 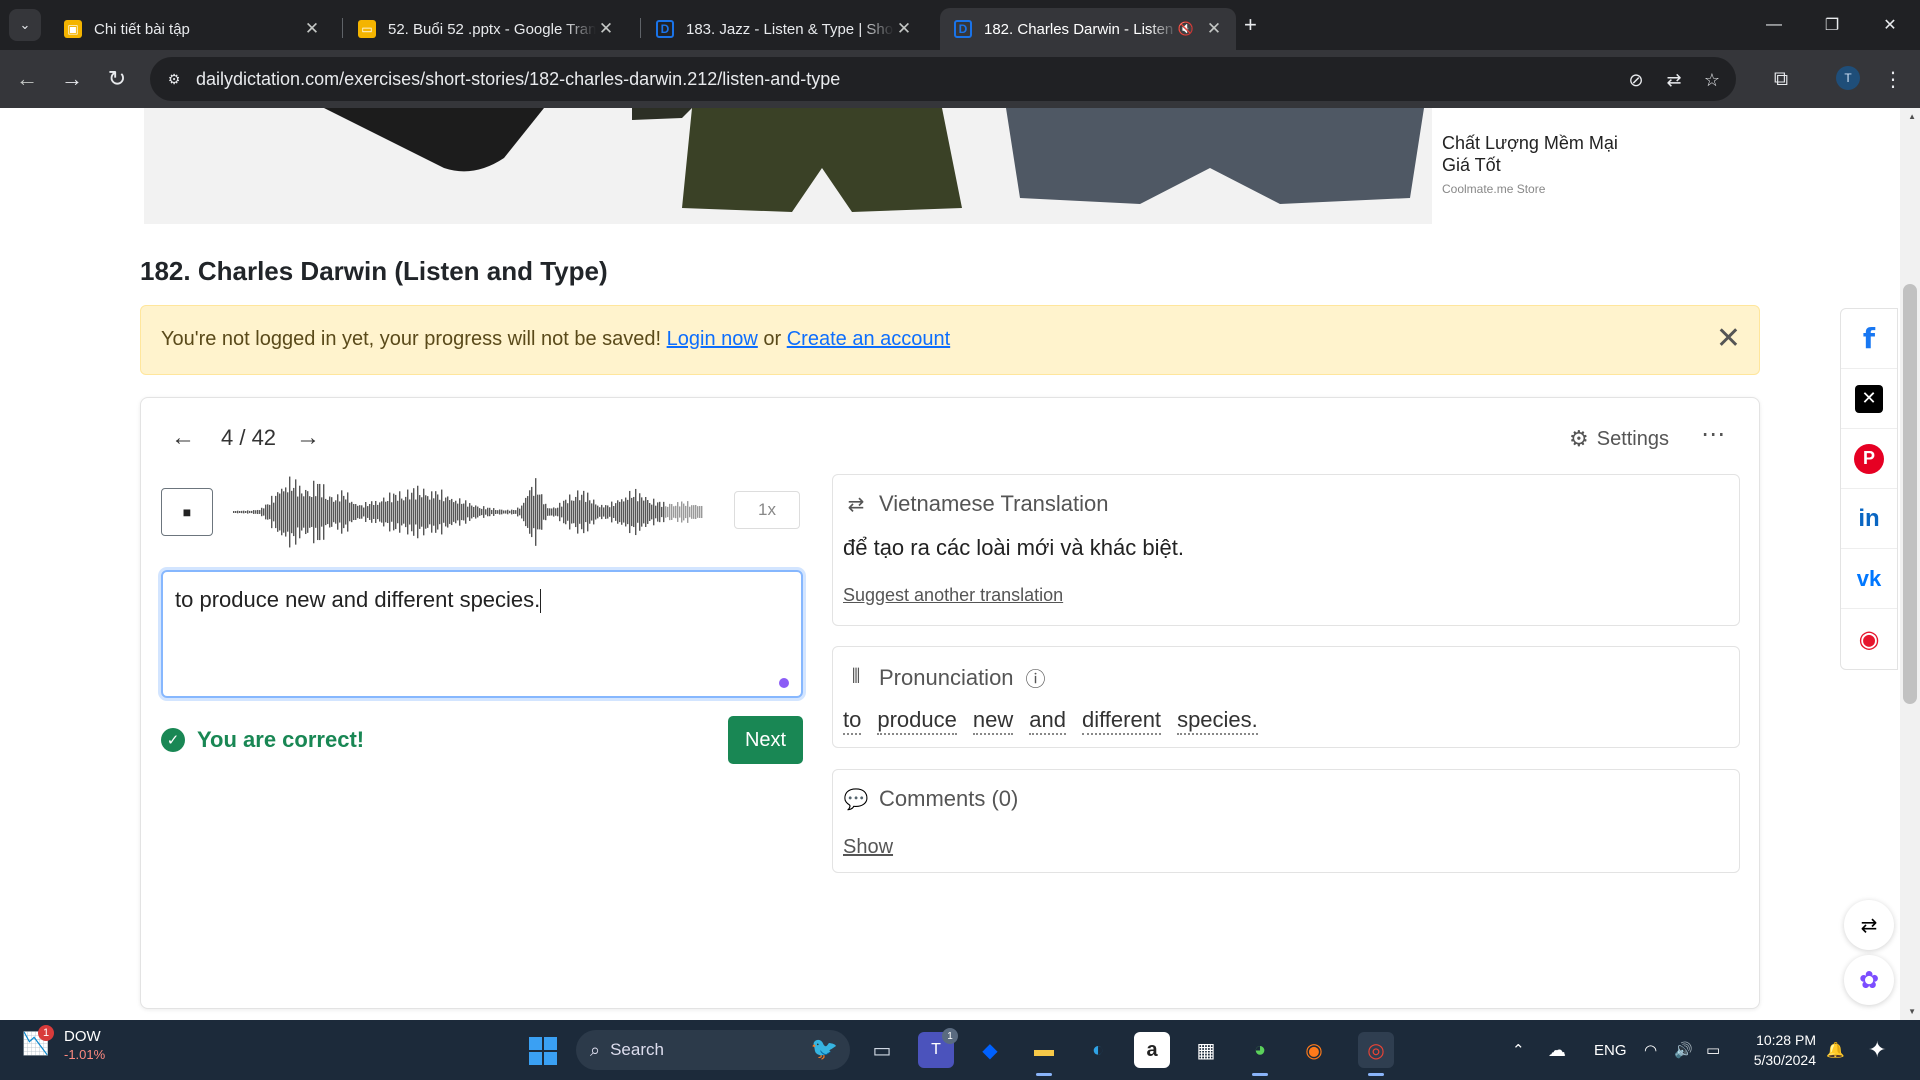 I want to click on suggest-translation-link: Suggest another translation, so click(x=953, y=595).